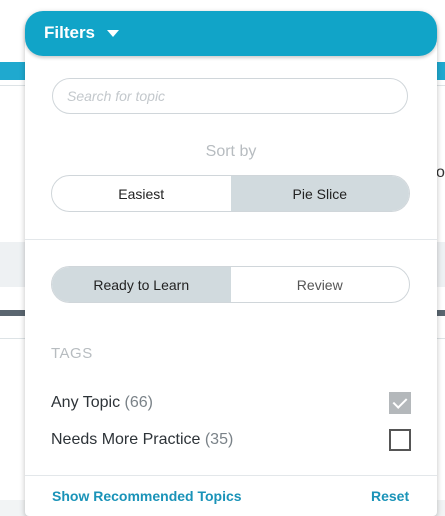  I want to click on tag-row-any-topic: Any Topic (66), so click(231, 403).